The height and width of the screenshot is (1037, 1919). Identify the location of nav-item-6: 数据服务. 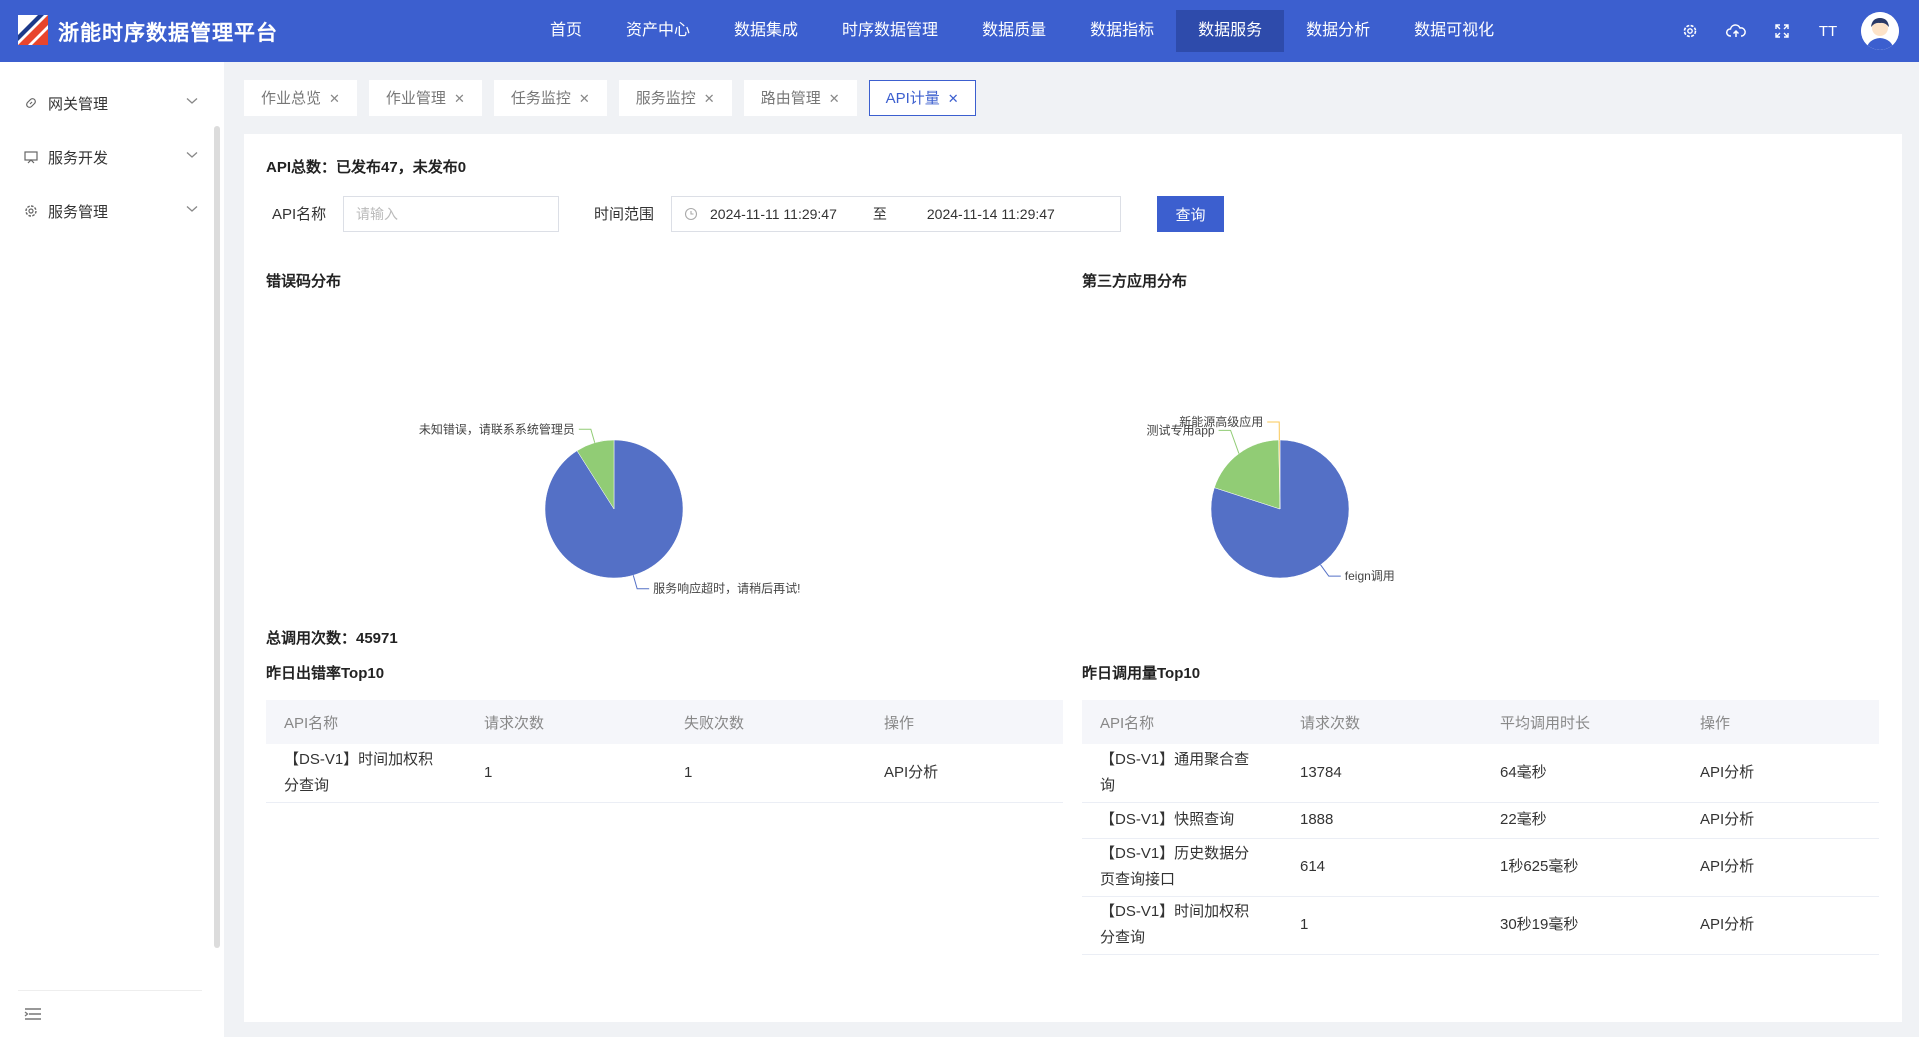
(1230, 31).